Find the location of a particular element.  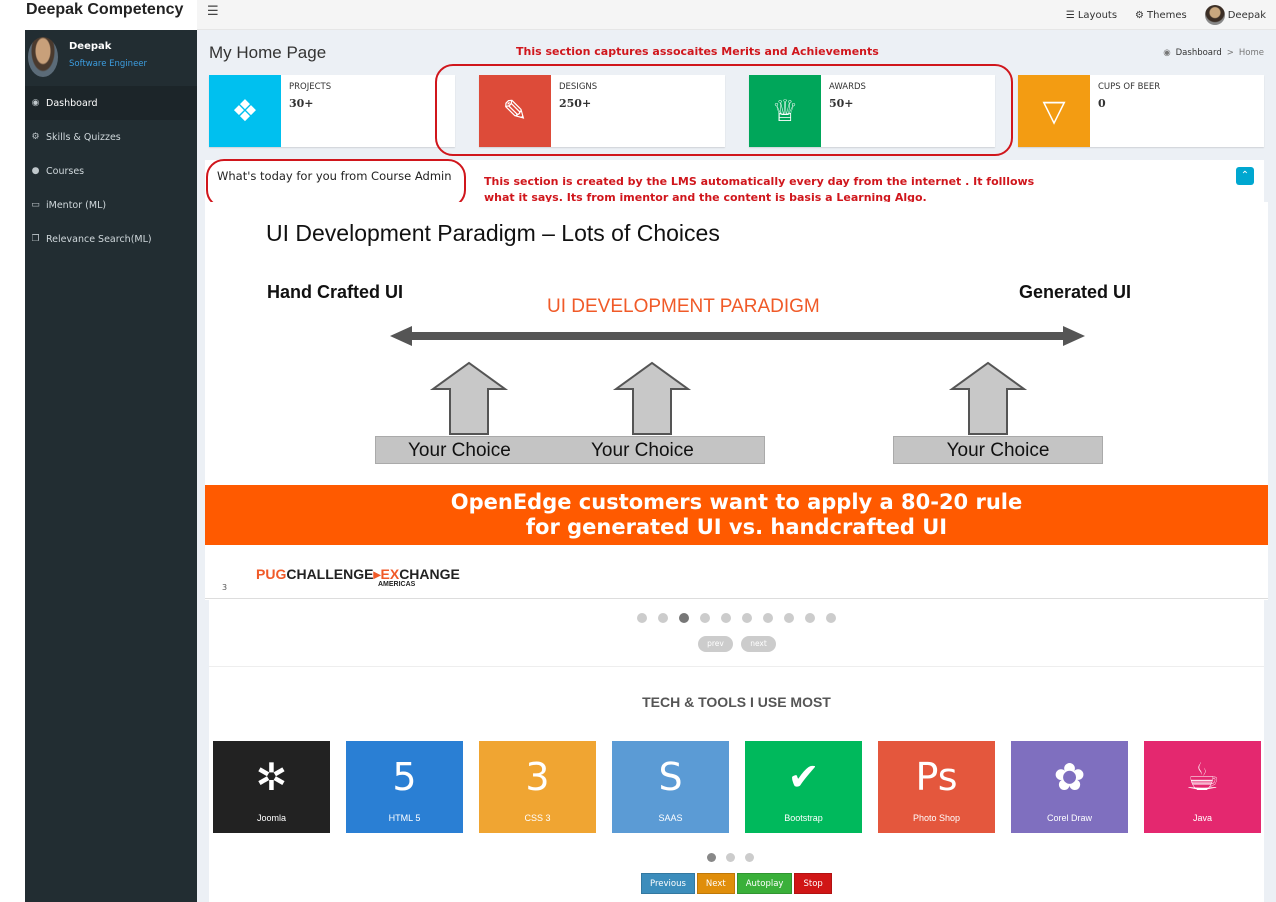

info-box-value: 30+ is located at coordinates (301, 103).